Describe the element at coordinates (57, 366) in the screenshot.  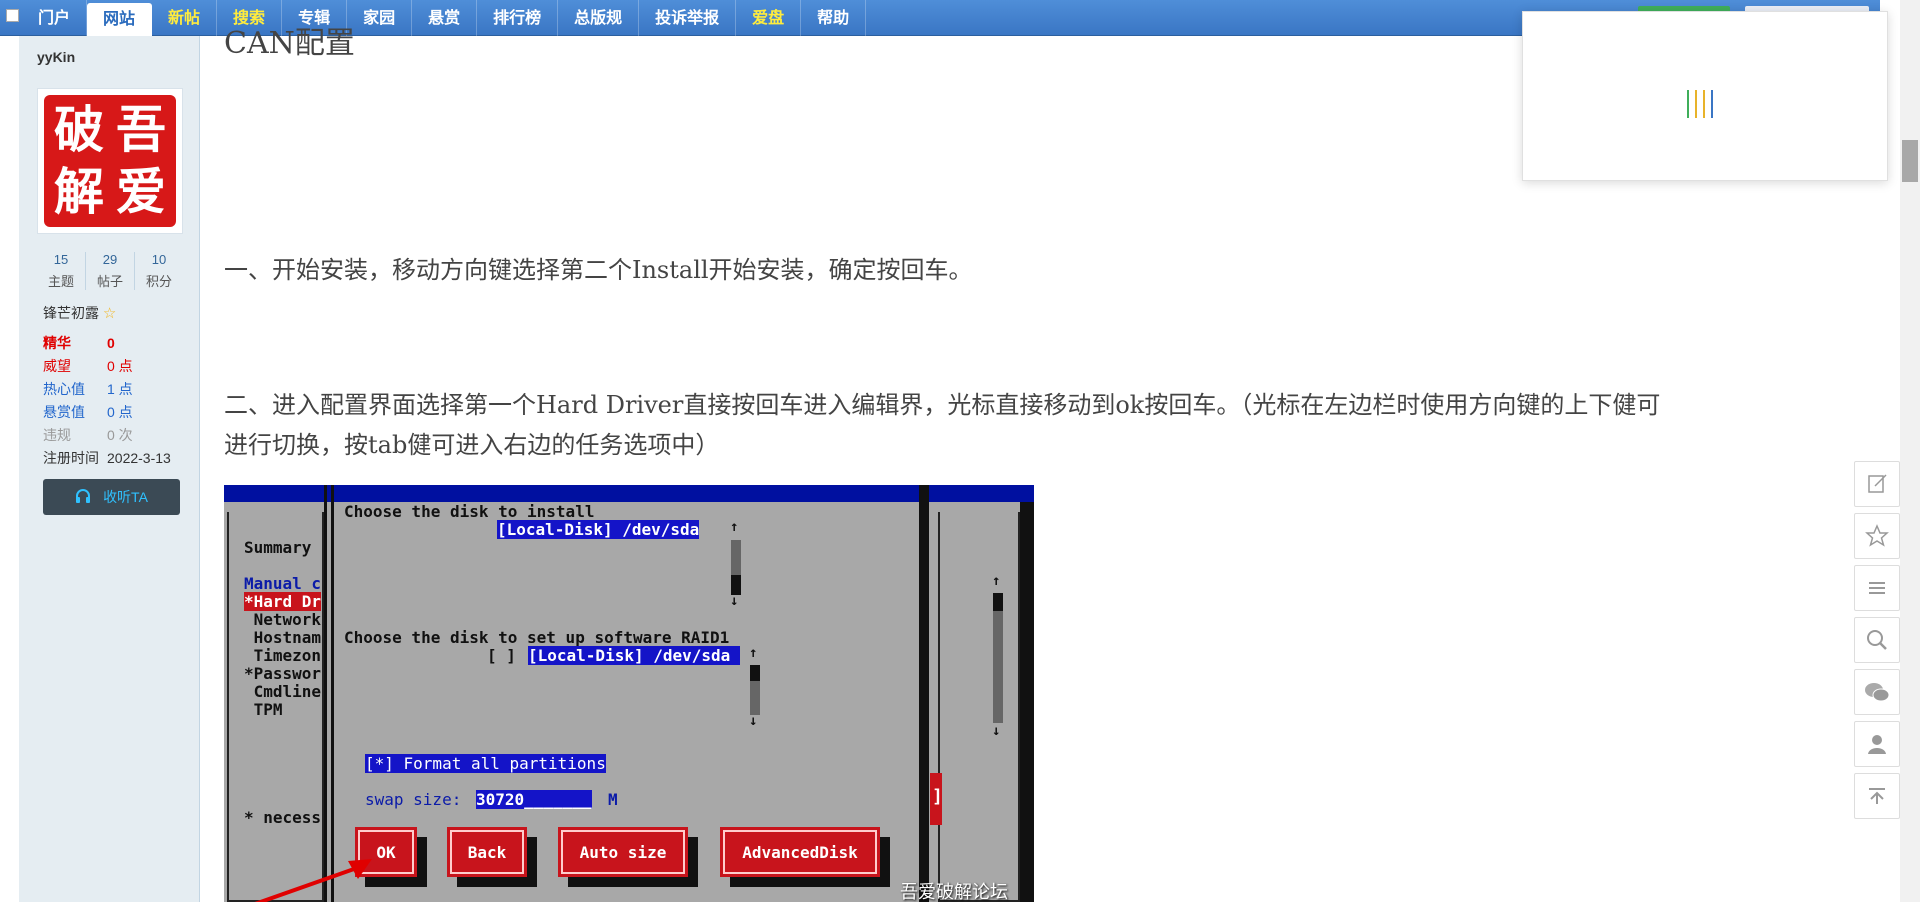
I see `info-key: 威望` at that location.